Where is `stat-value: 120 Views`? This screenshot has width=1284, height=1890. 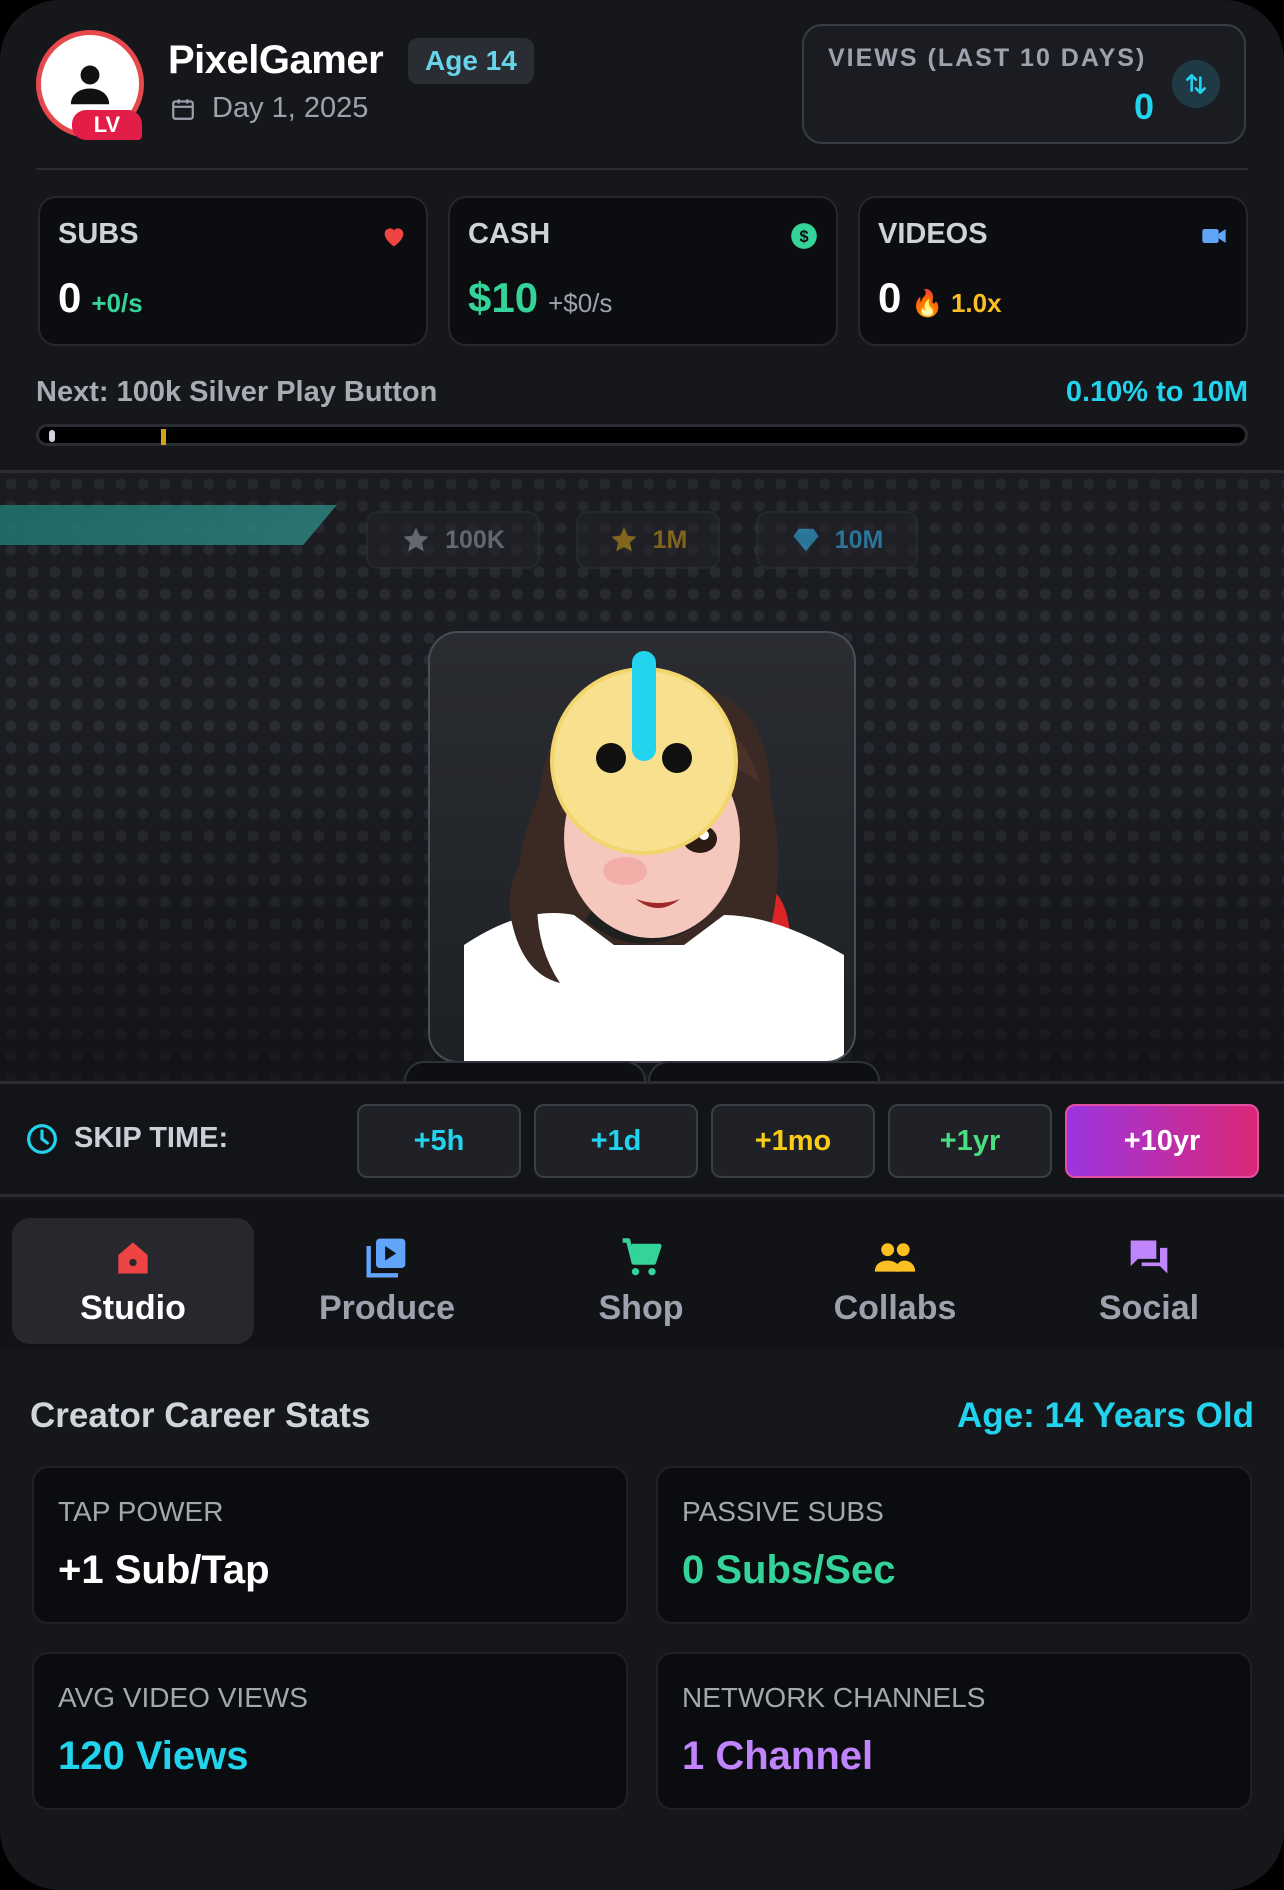
stat-value: 120 Views is located at coordinates (153, 1756).